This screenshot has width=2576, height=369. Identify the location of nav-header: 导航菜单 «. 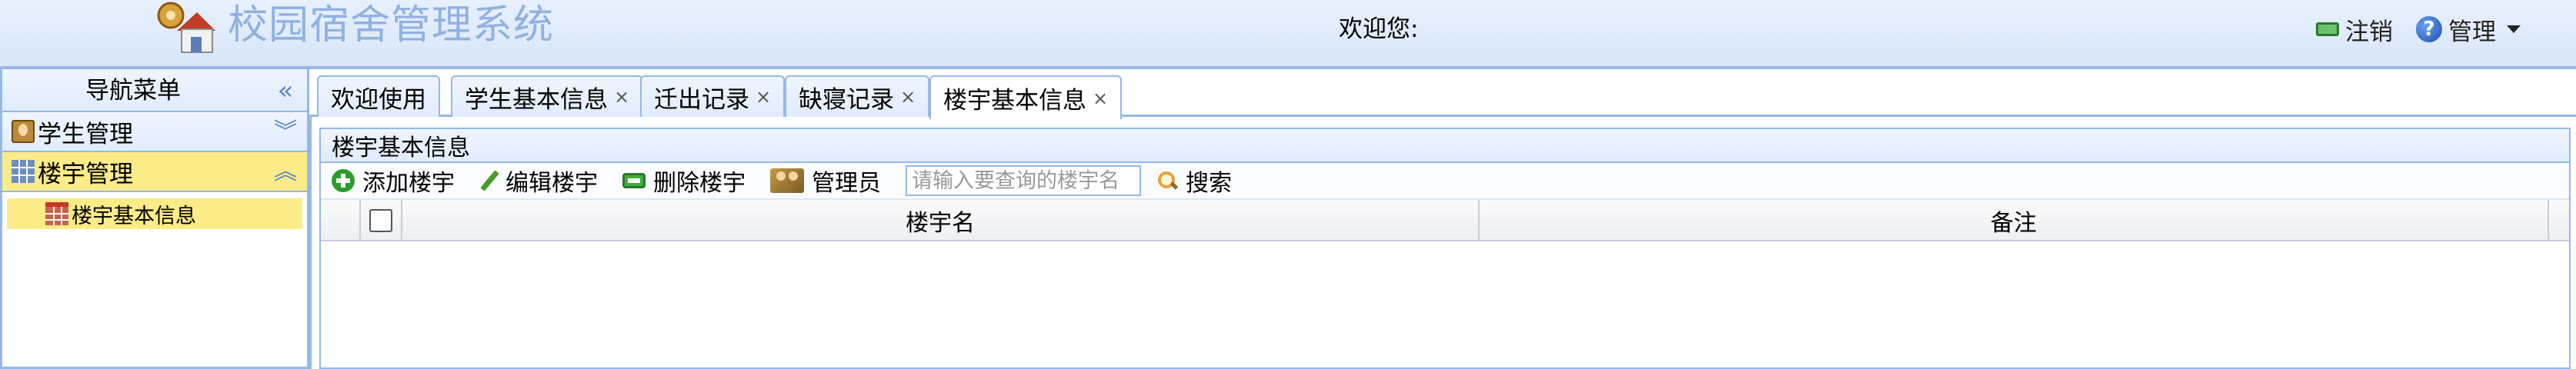
(155, 90).